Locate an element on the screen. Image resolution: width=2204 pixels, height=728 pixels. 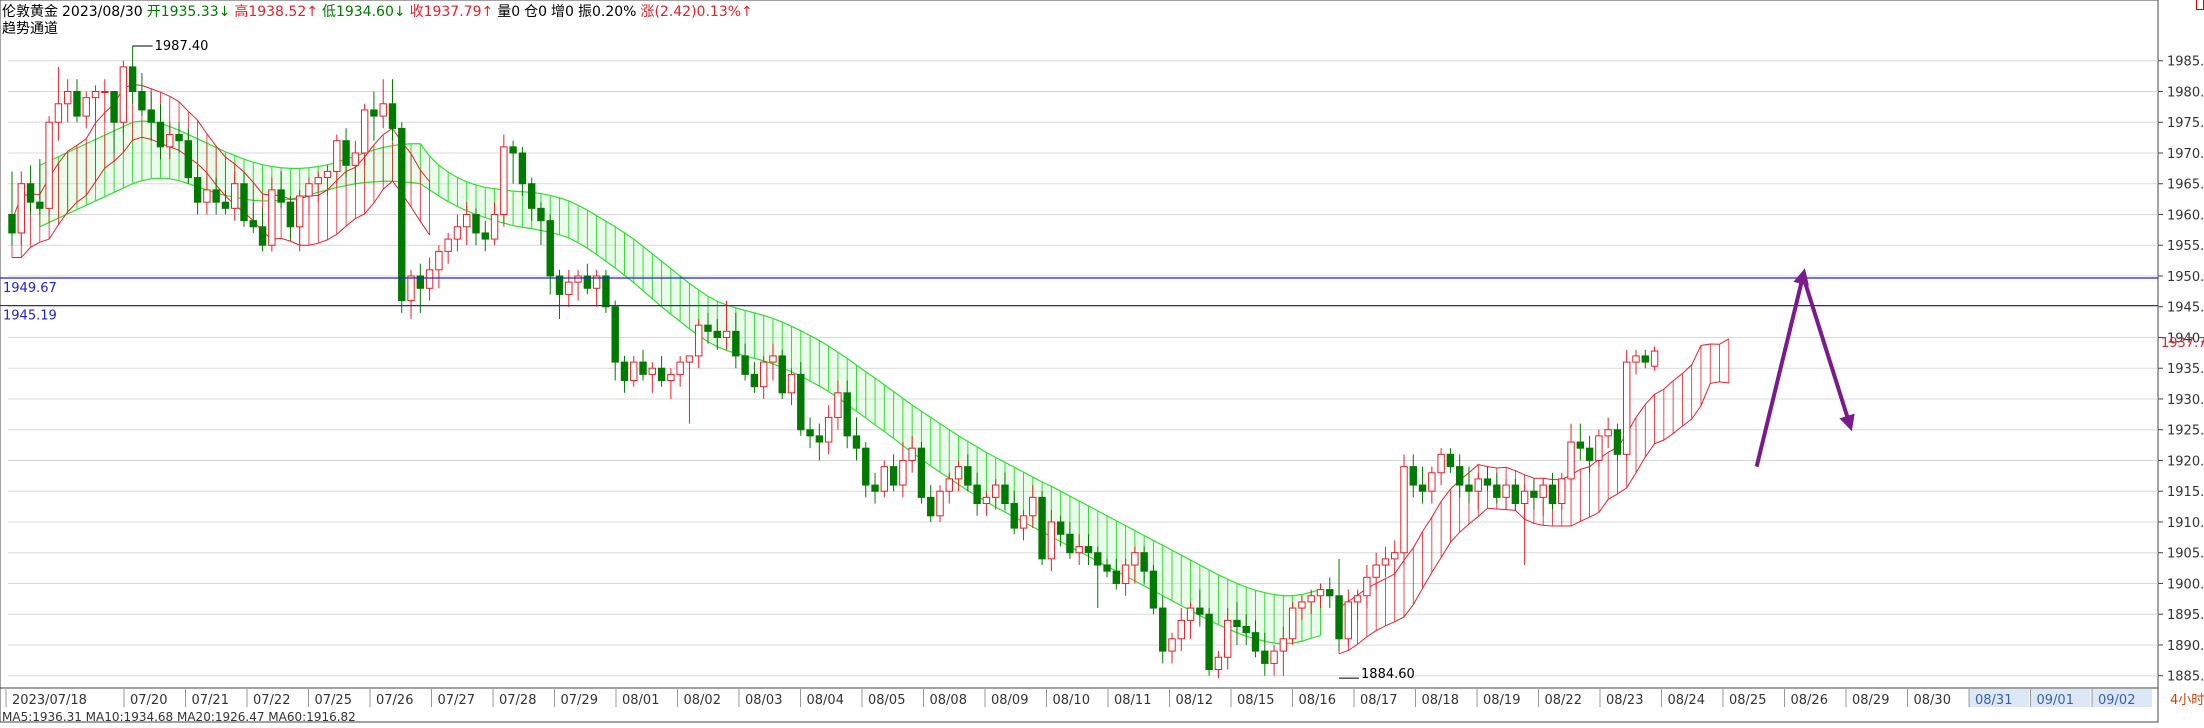
y-tick-label: 1950.0 is located at coordinates (2185, 277).